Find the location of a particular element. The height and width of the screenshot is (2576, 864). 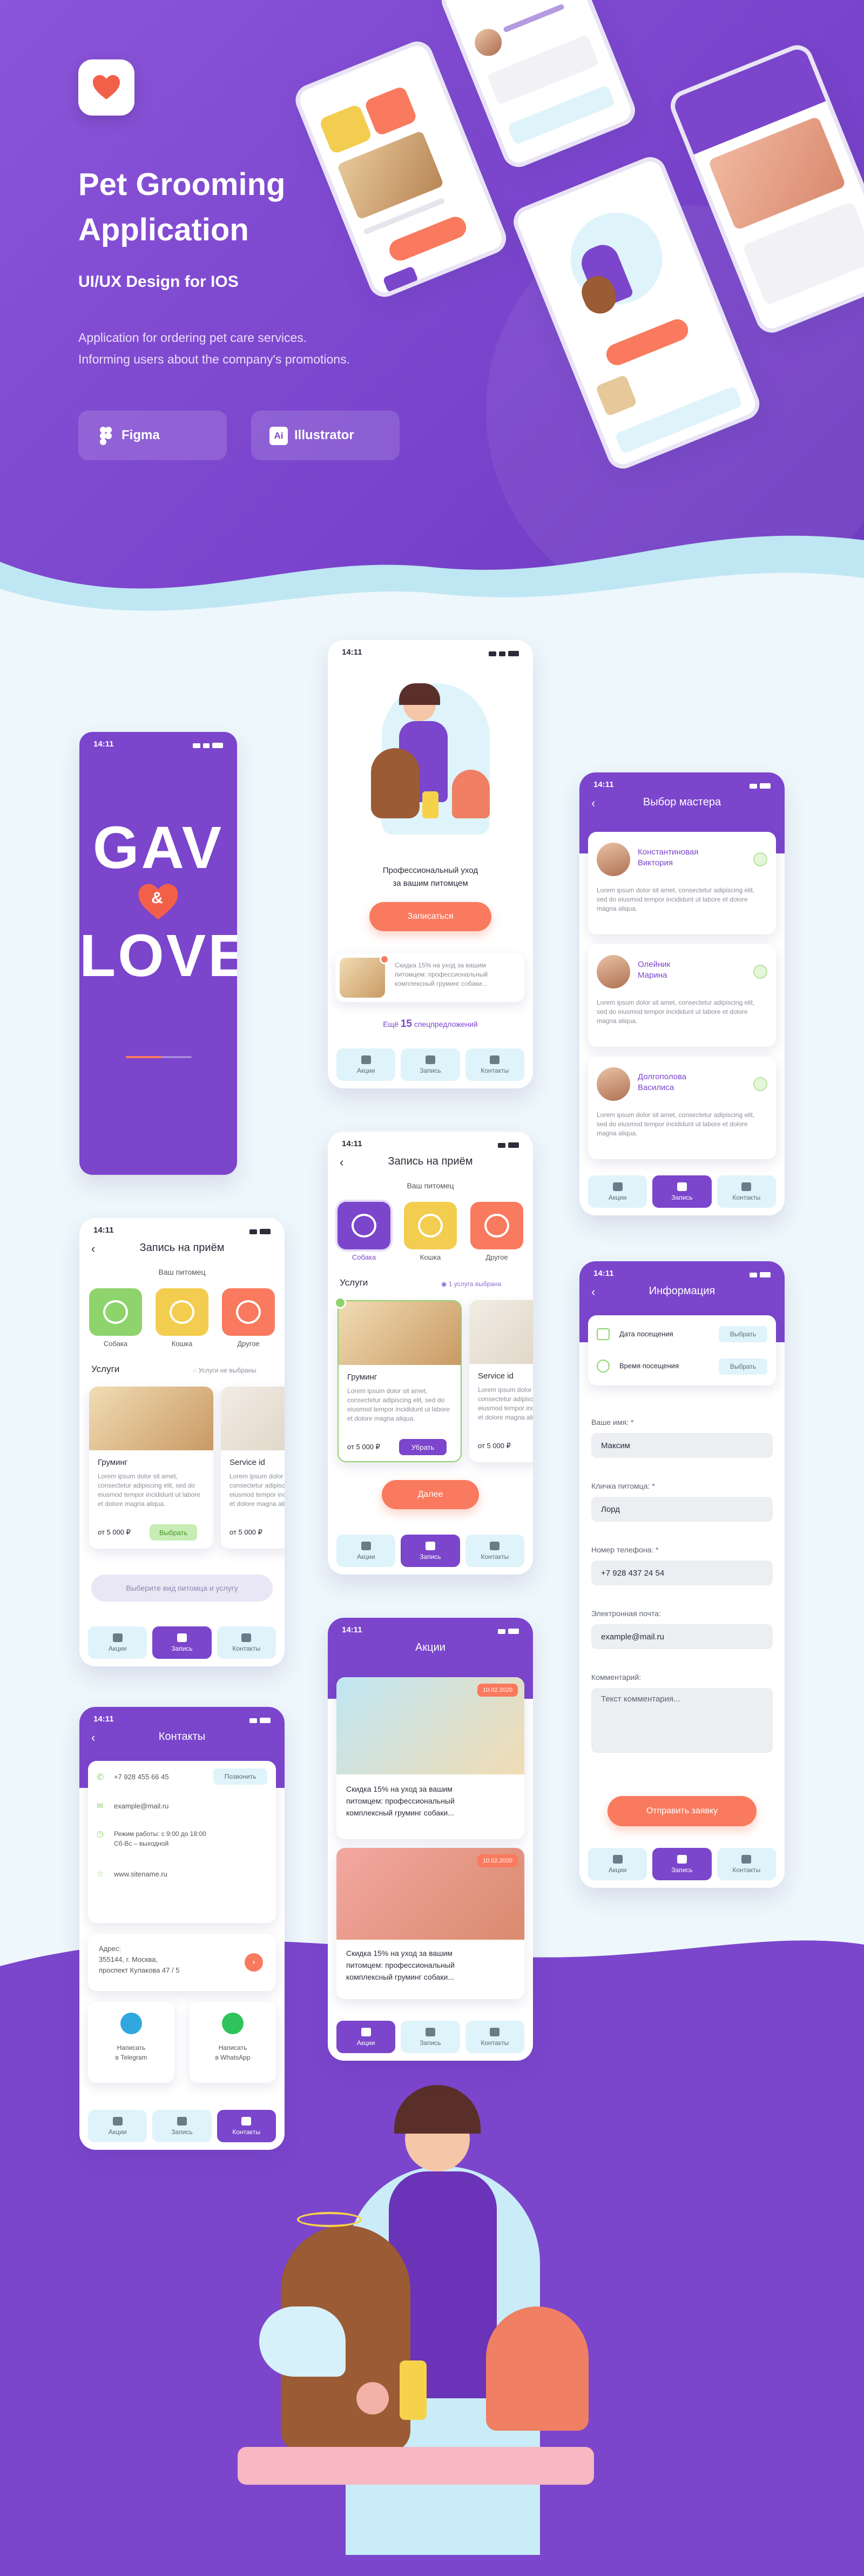

hero-wave-divider is located at coordinates (432, 586).